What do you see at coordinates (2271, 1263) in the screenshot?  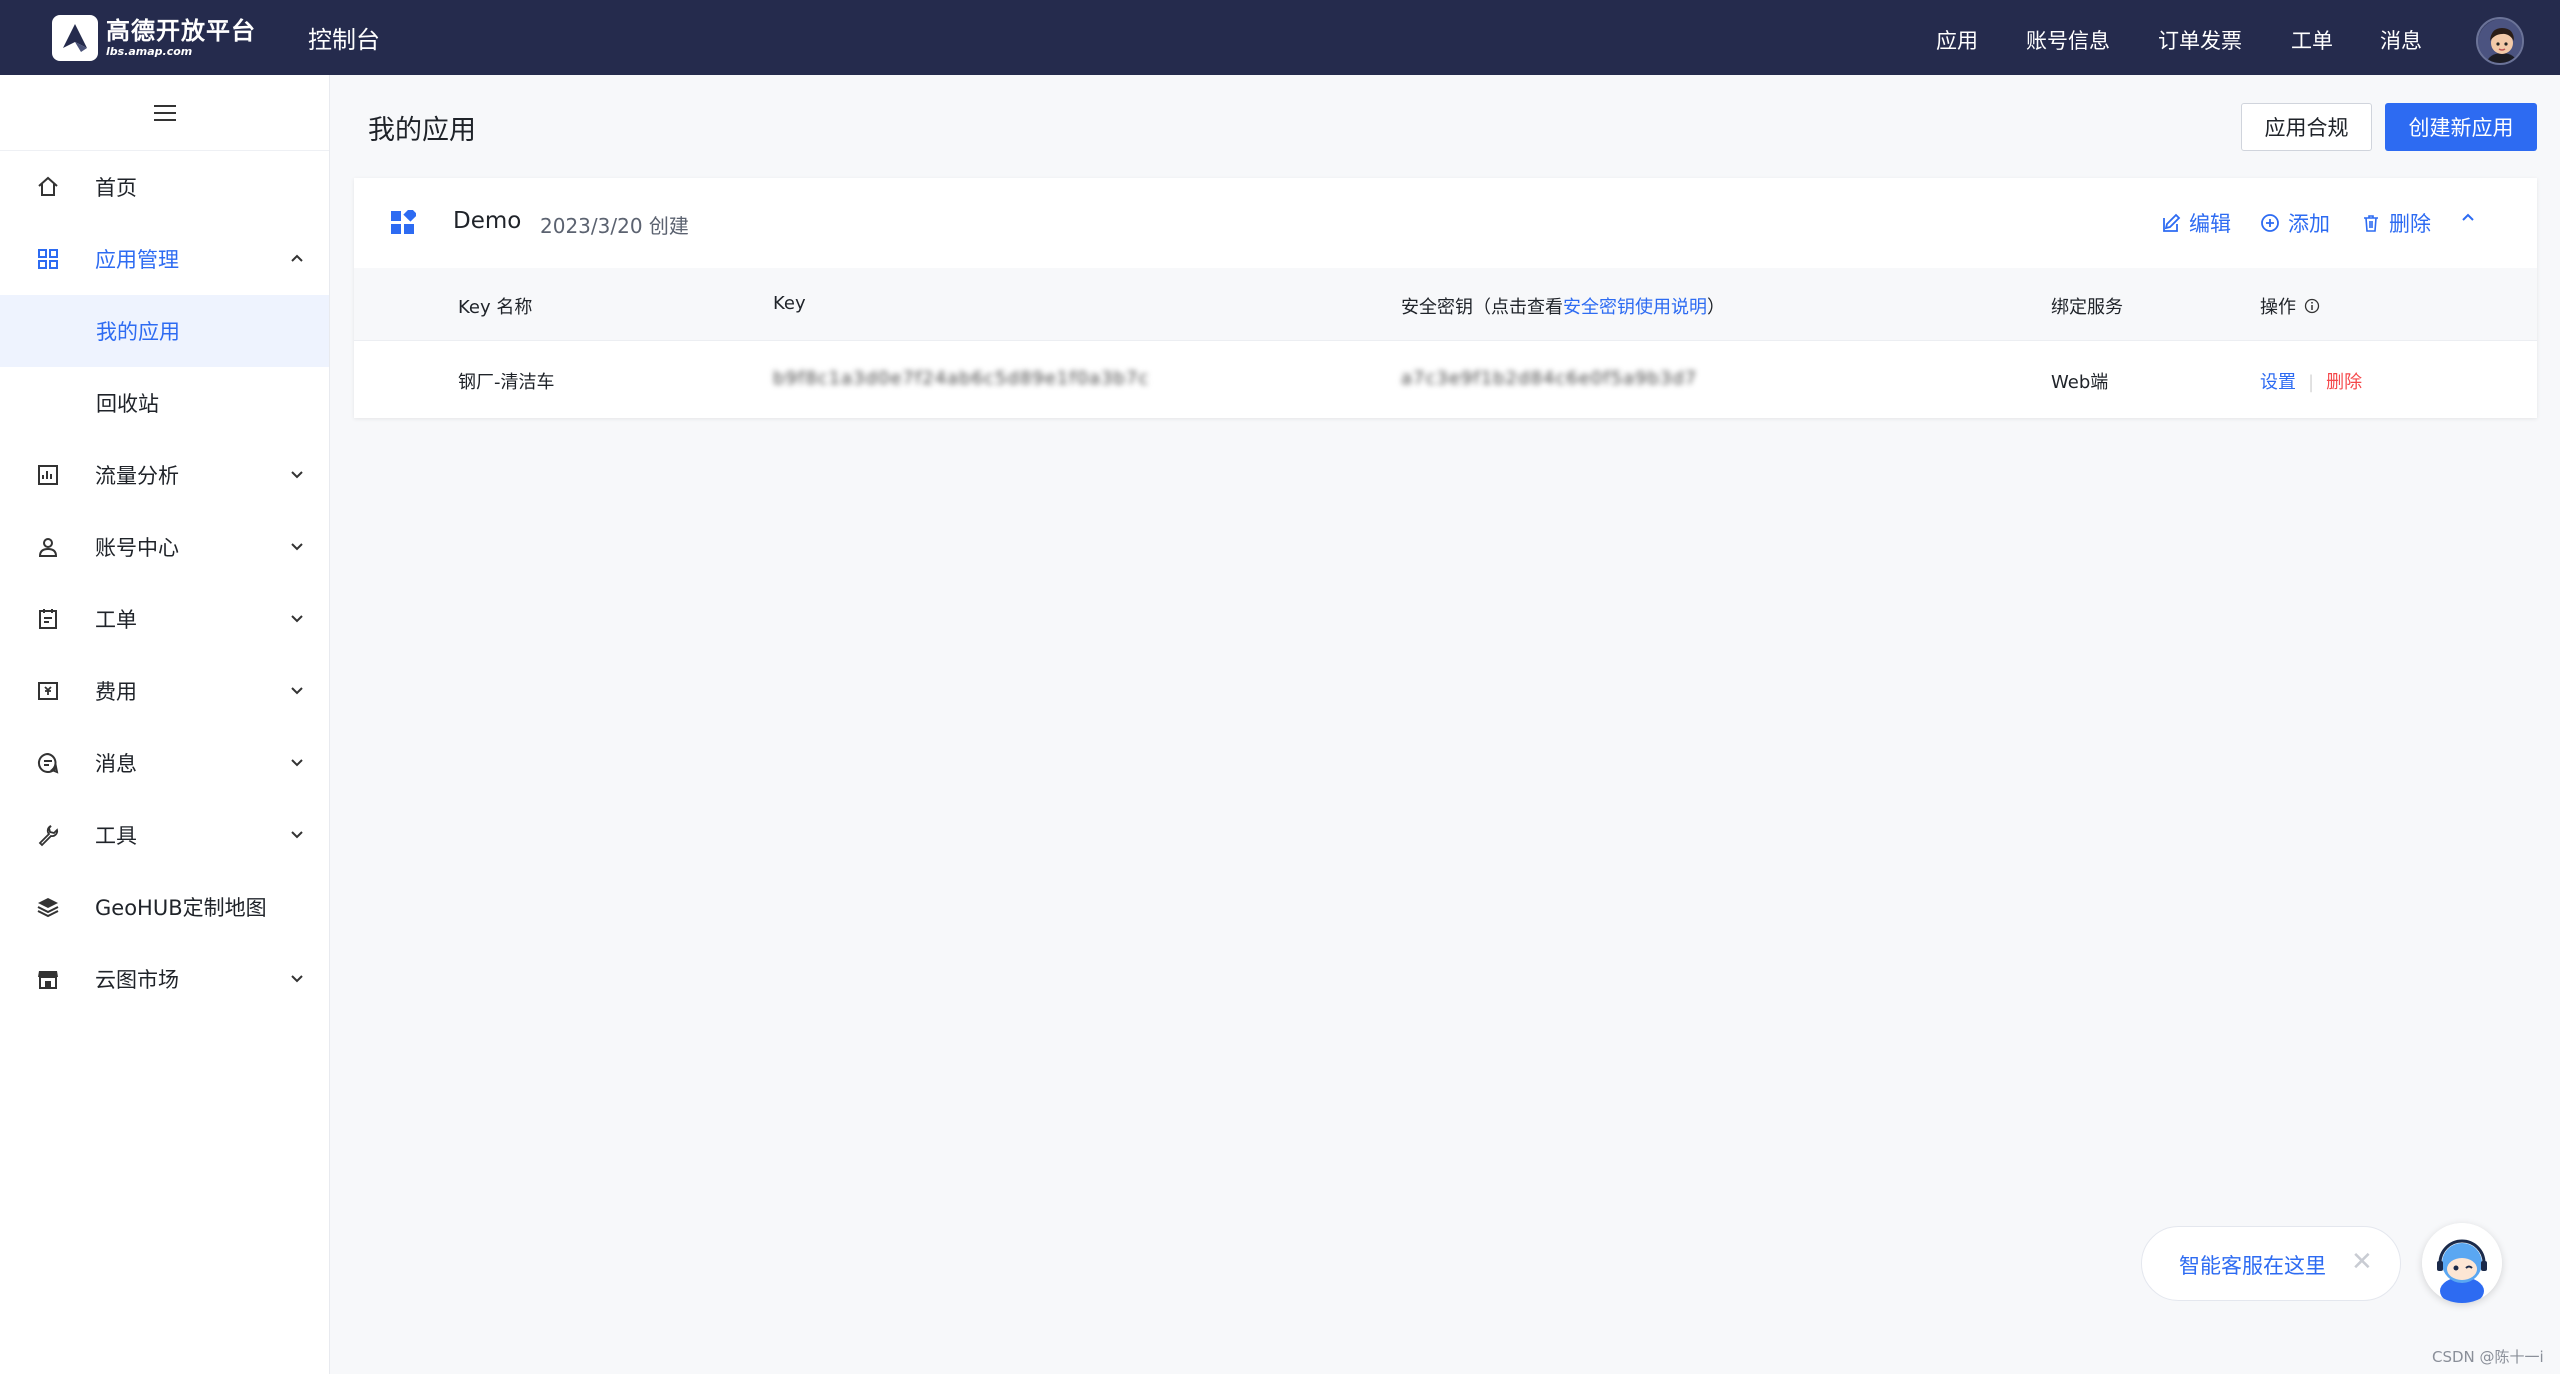 I see `chat-bubble: 智能客服在这里 ✕` at bounding box center [2271, 1263].